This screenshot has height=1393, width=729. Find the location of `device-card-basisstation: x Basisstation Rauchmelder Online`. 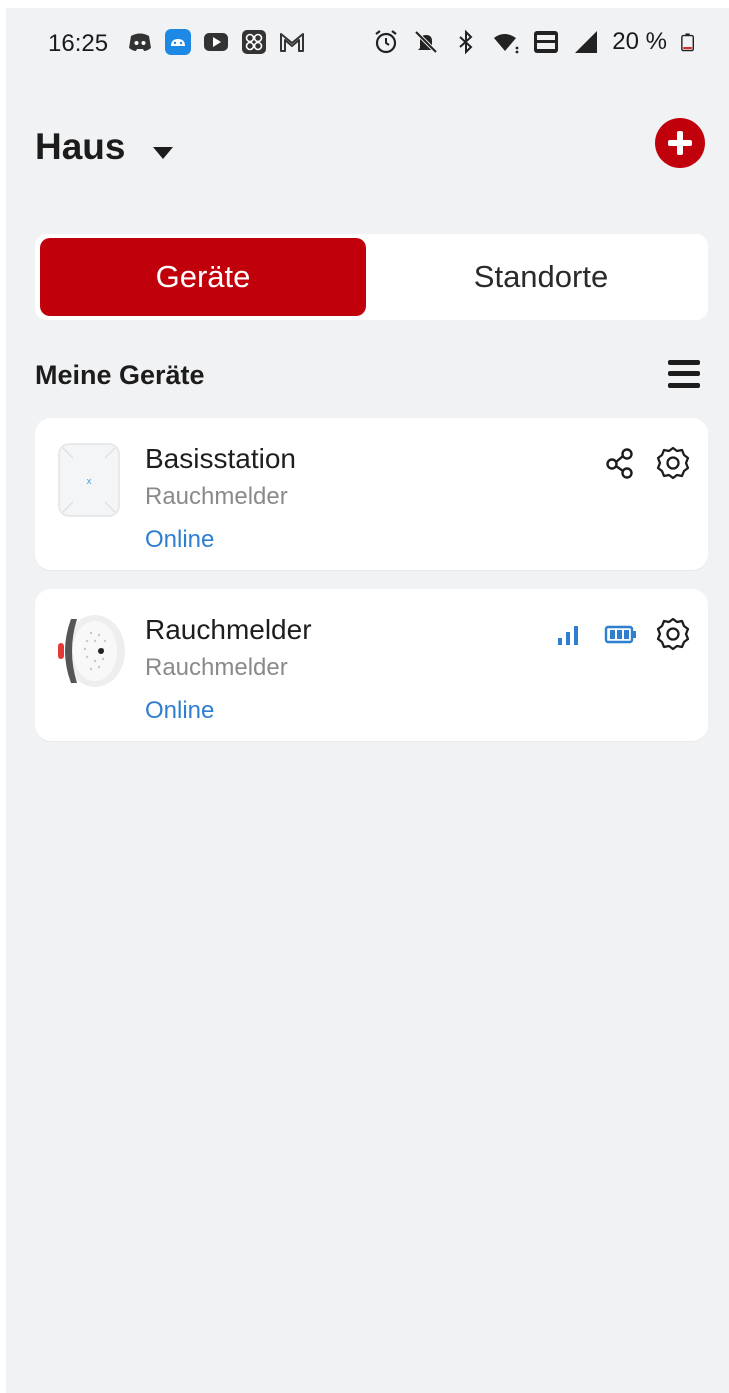

device-card-basisstation: x Basisstation Rauchmelder Online is located at coordinates (371, 494).